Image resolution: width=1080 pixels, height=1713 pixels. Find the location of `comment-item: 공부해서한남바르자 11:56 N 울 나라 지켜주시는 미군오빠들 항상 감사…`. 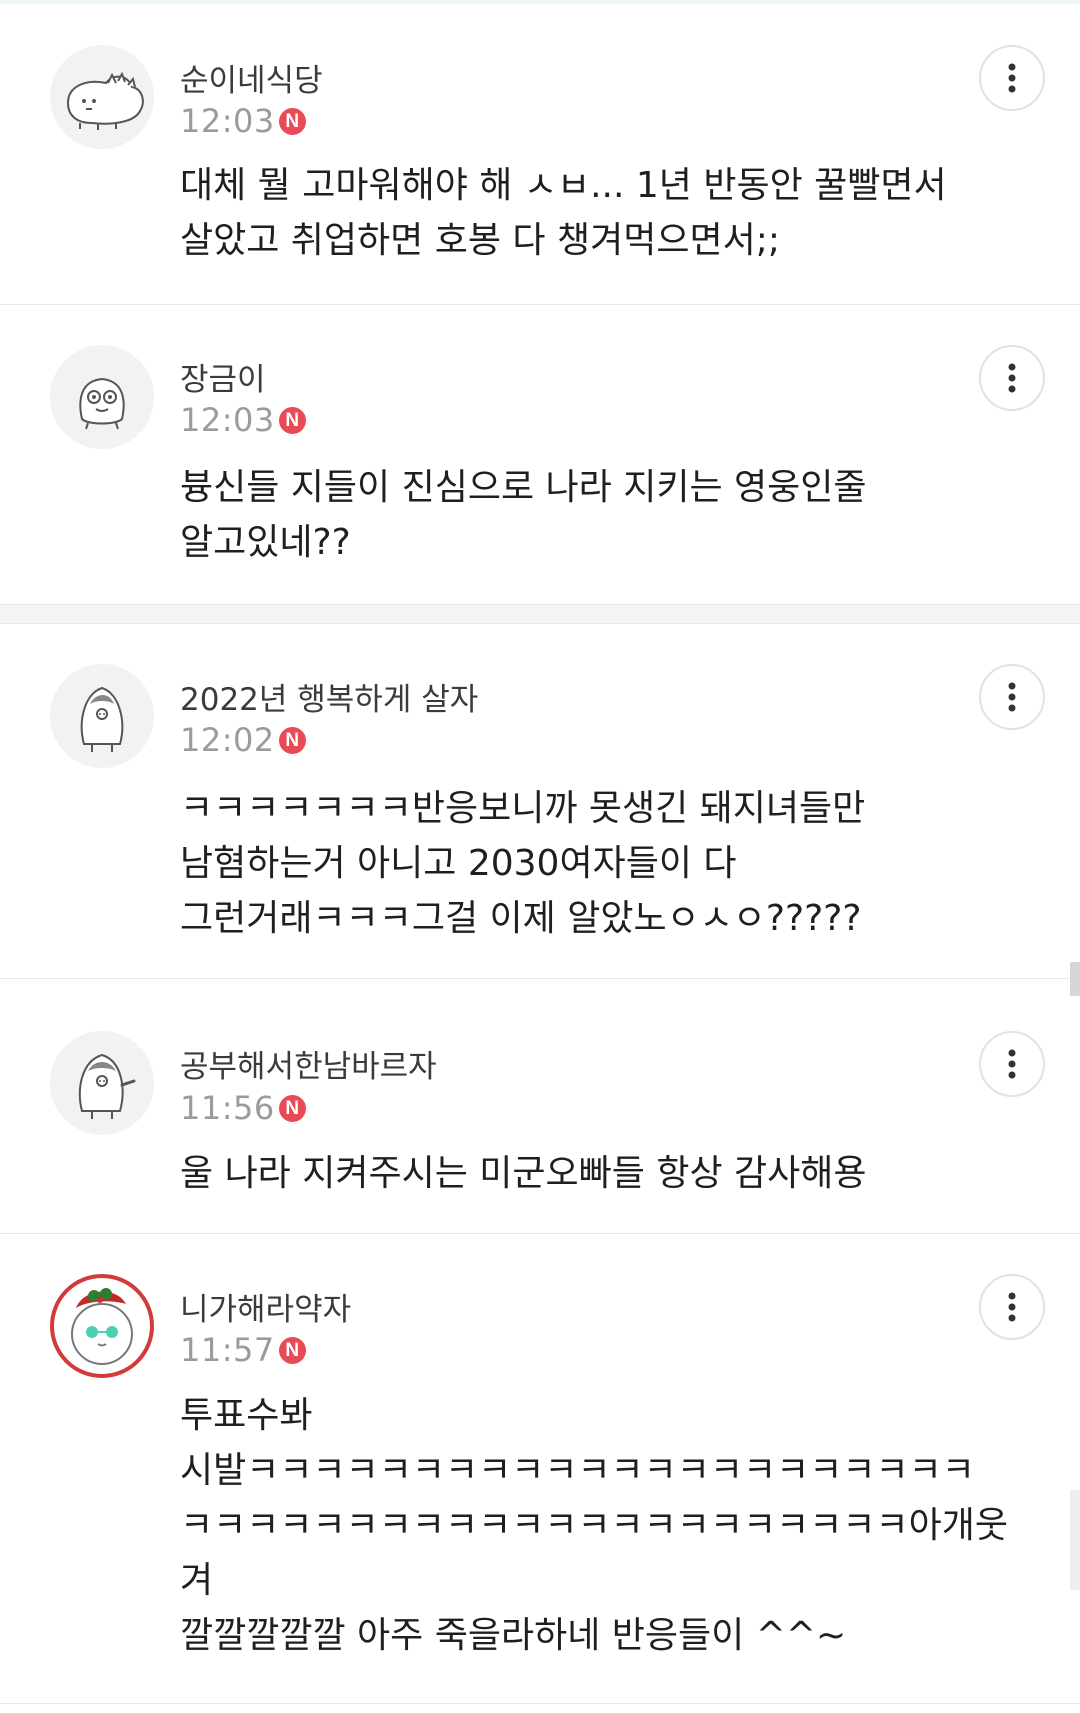

comment-item: 공부해서한남바르자 11:56 N 울 나라 지켜주시는 미군오빠들 항상 감사… is located at coordinates (540, 1106).